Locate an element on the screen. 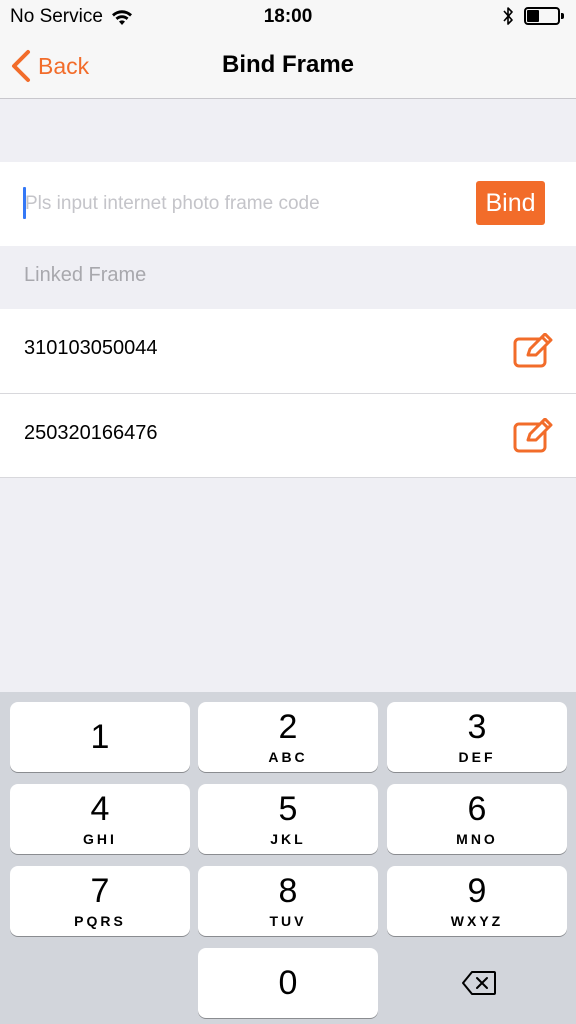  key-5: 5 JKL is located at coordinates (288, 819).